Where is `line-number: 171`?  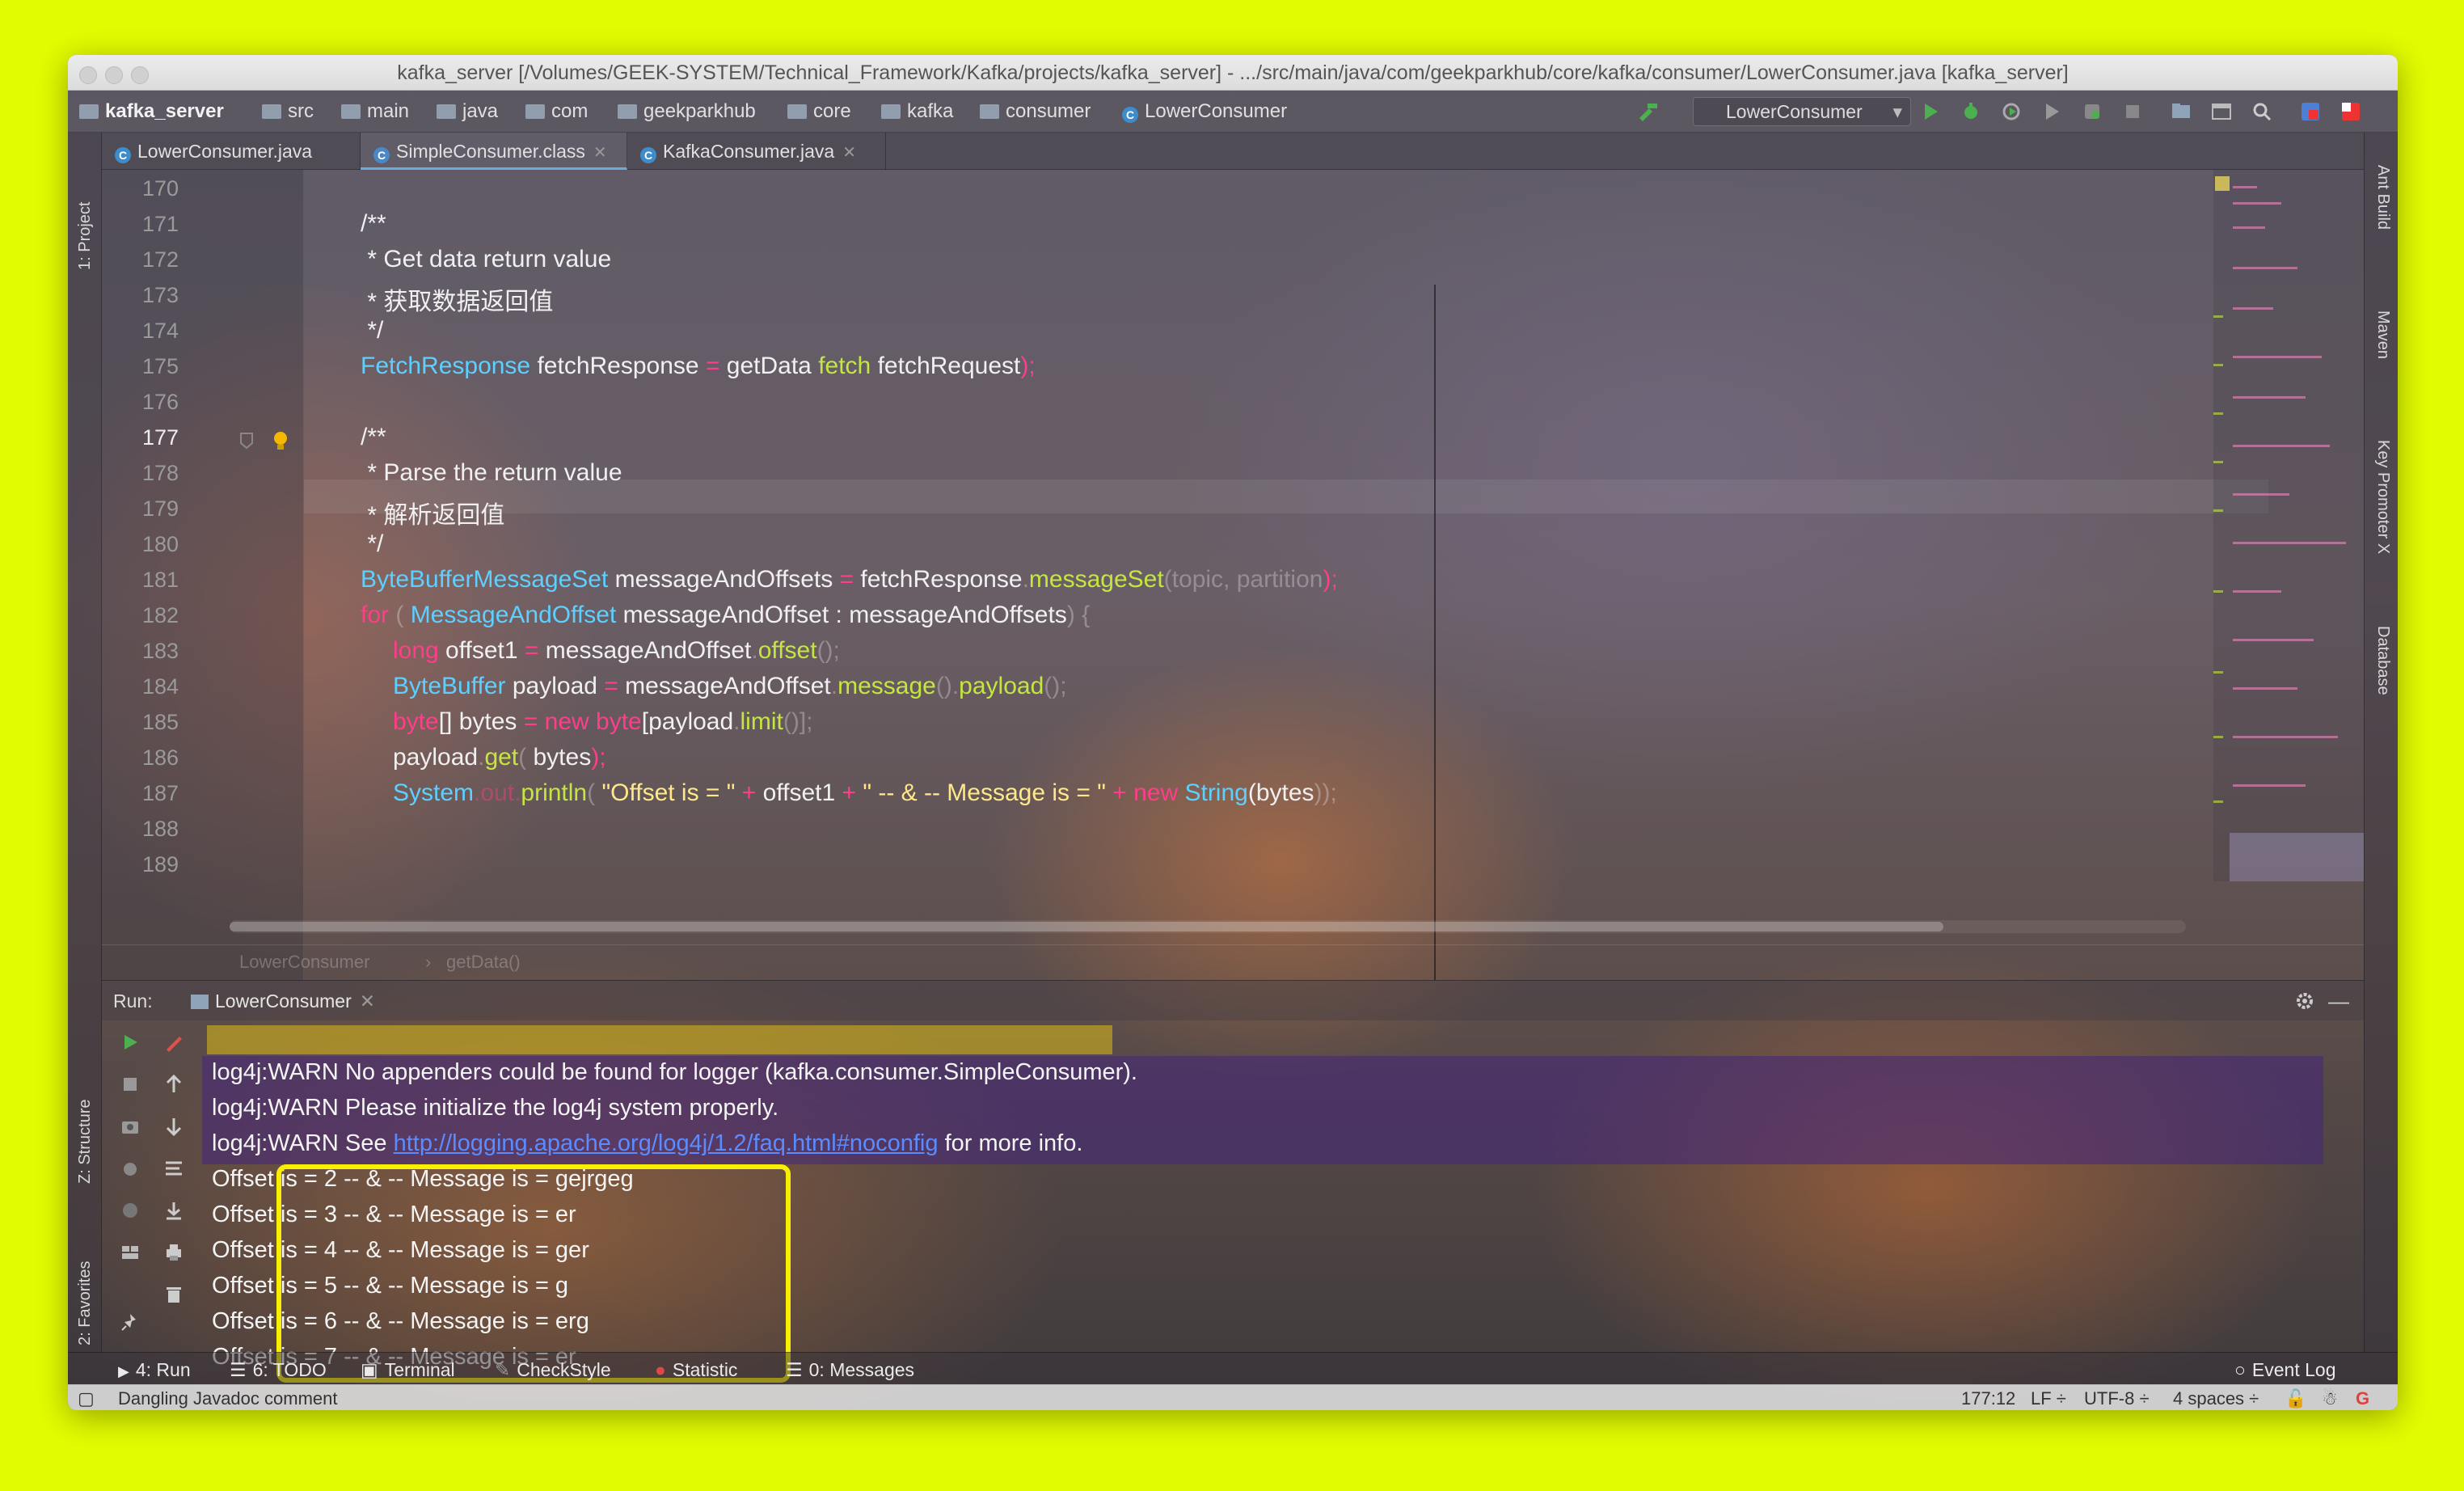
line-number: 171 is located at coordinates (160, 224).